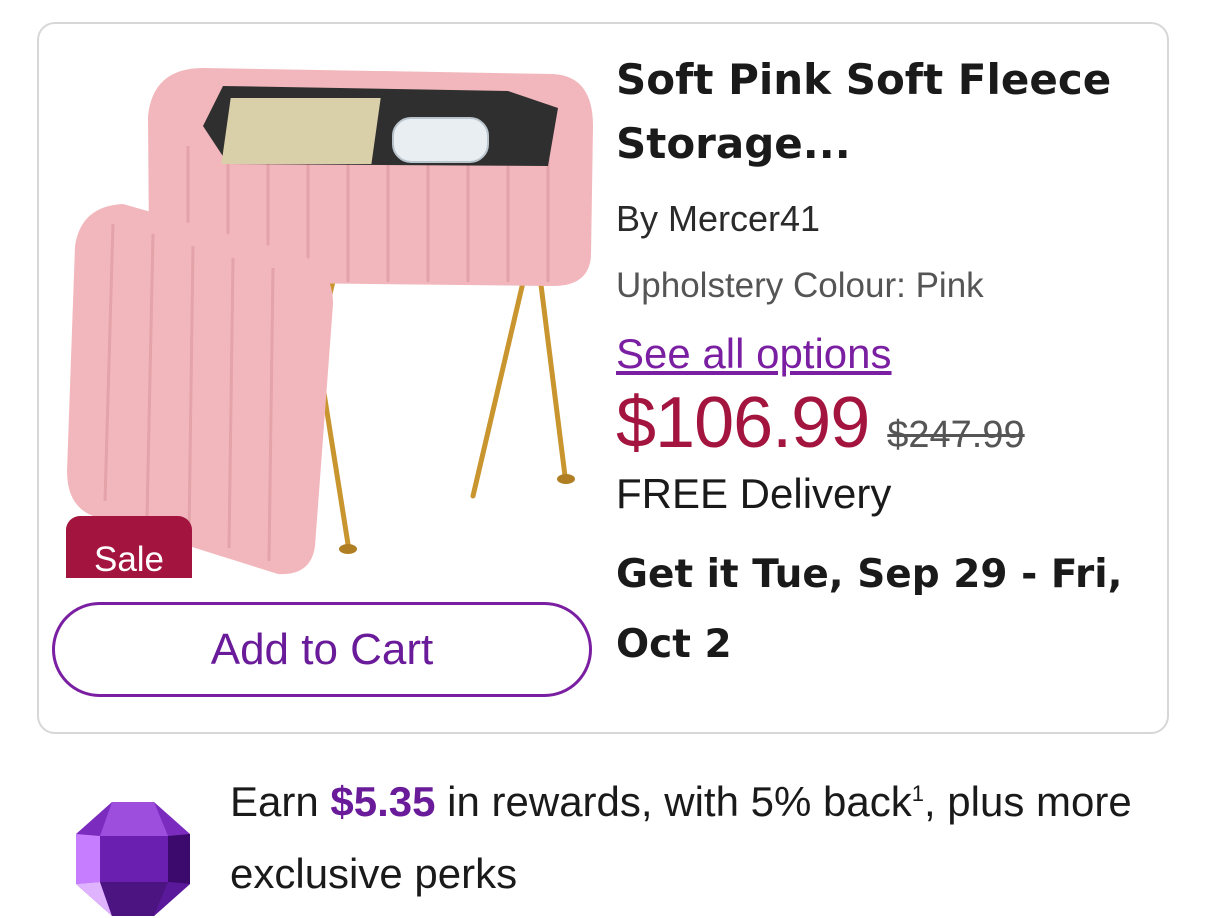 This screenshot has width=1206, height=918. What do you see at coordinates (956, 435) in the screenshot?
I see `original-price: $247.99` at bounding box center [956, 435].